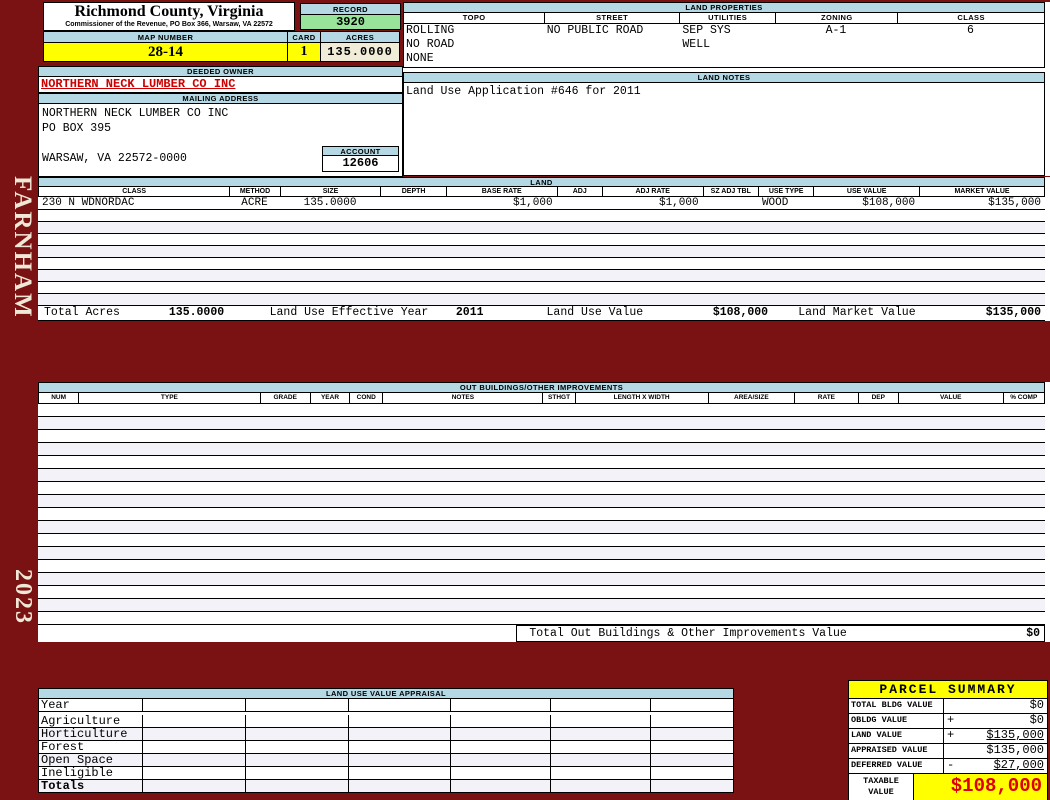  What do you see at coordinates (135, 113) in the screenshot?
I see `mailing-line: NORTHERN NECK LUMBER CO INC` at bounding box center [135, 113].